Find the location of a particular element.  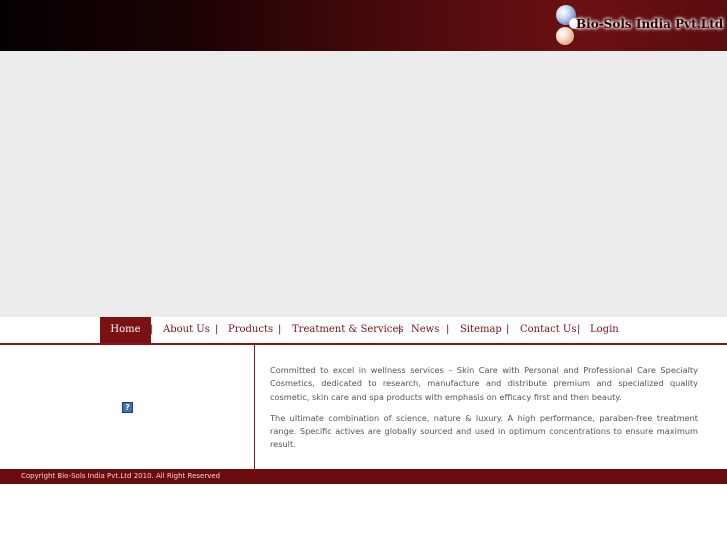

site-header: Bio-Sols India Pvt.Ltd is located at coordinates (363, 25).